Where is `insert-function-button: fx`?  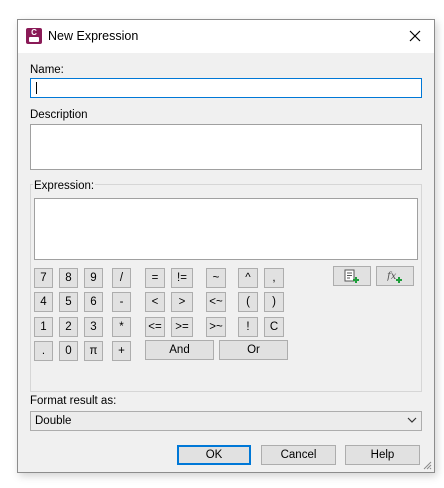 insert-function-button: fx is located at coordinates (395, 276).